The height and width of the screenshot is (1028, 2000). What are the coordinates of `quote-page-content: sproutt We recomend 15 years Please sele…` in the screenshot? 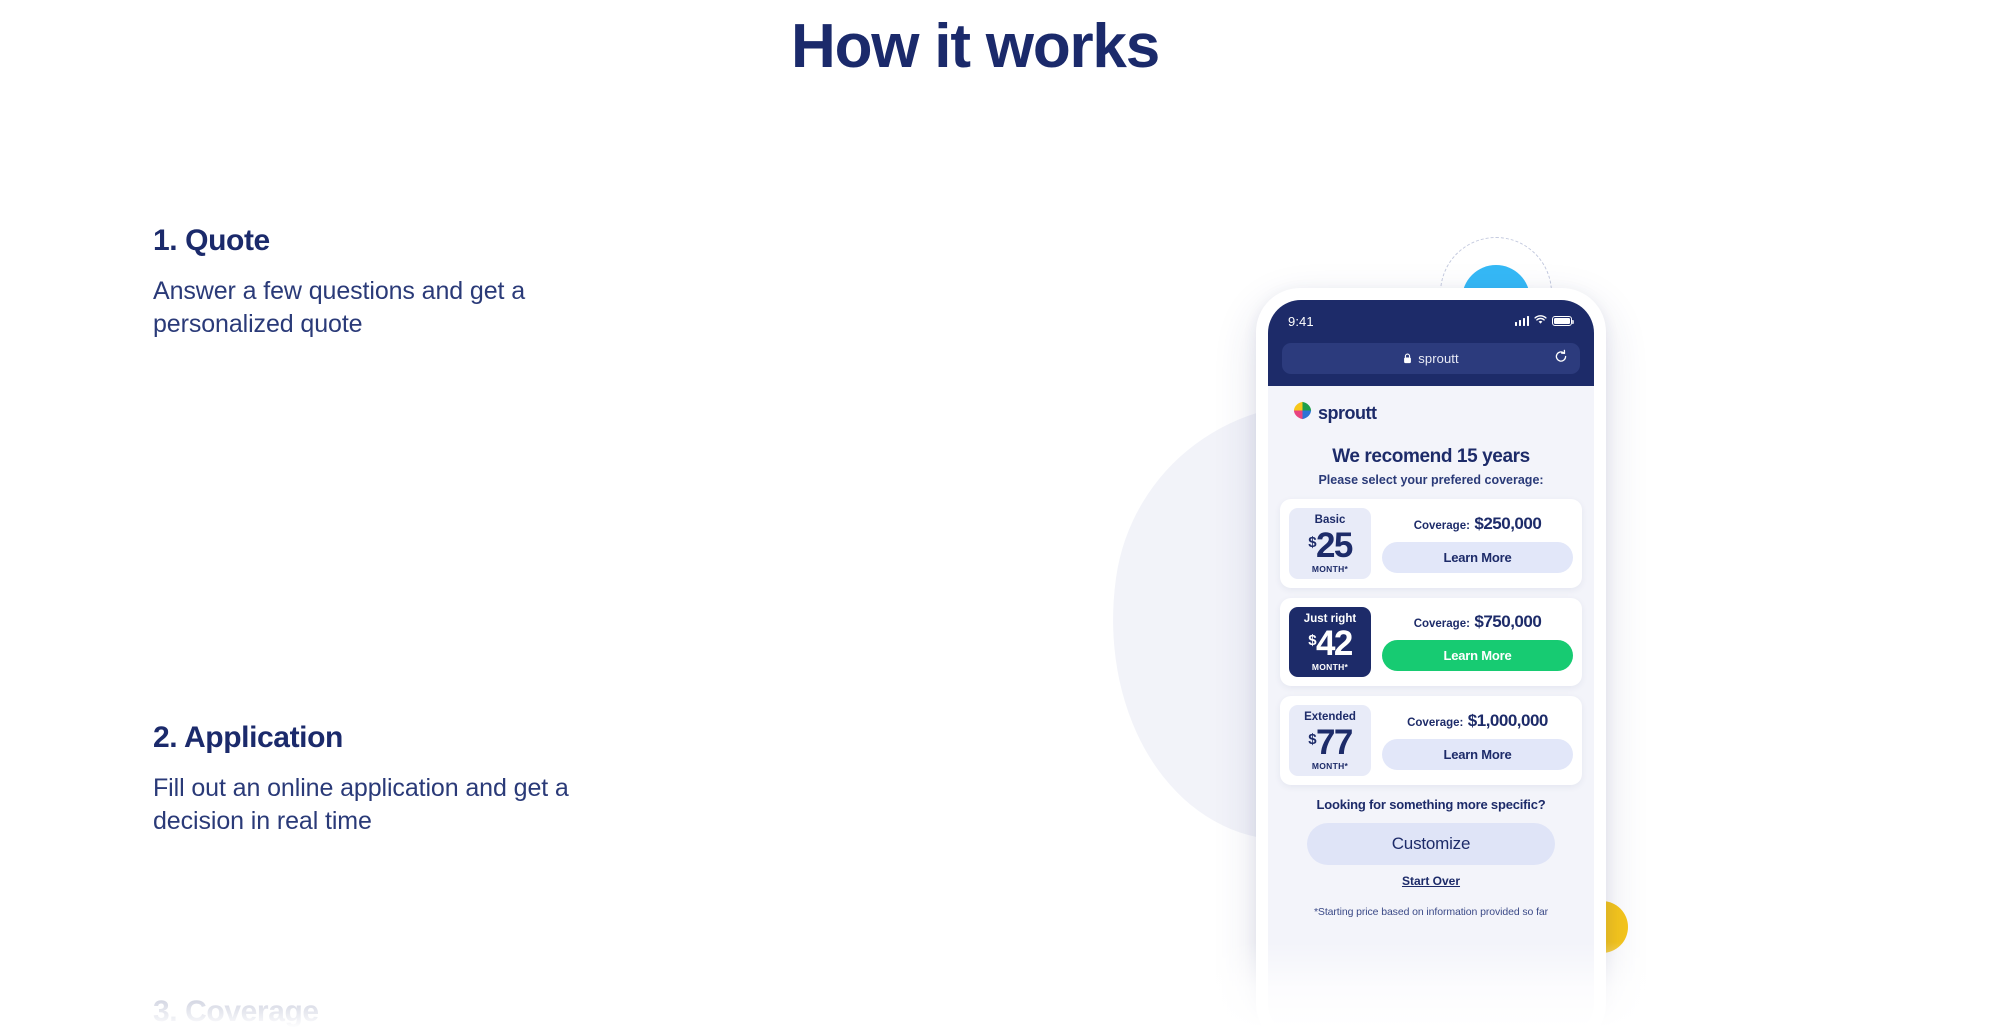 It's located at (1431, 707).